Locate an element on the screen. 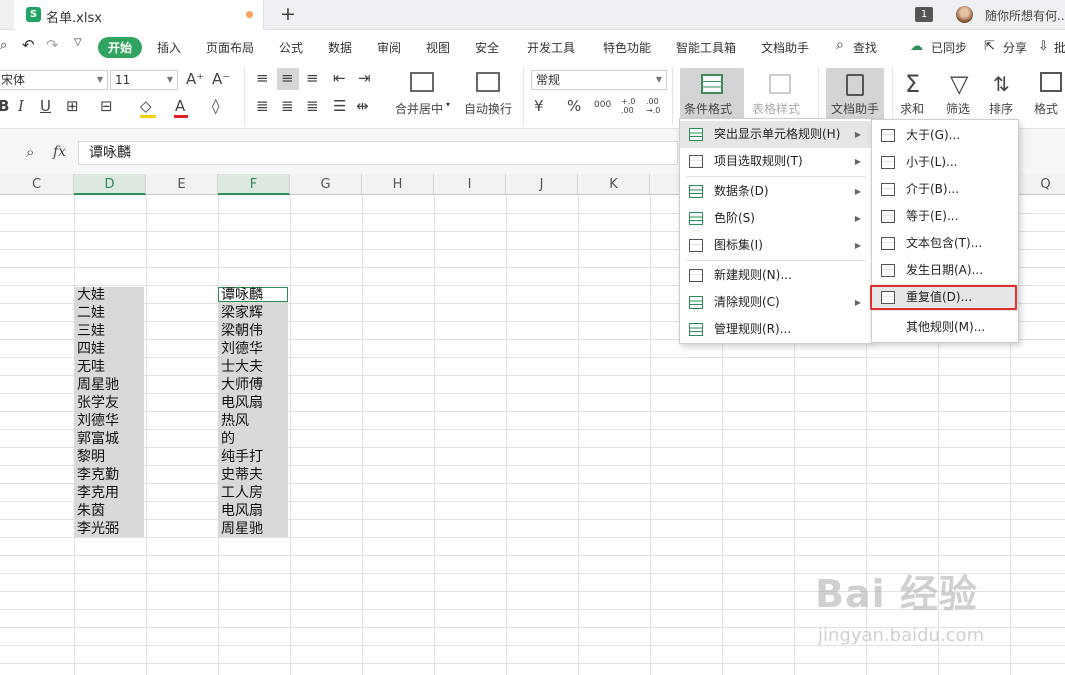  menu-item-data-bars: 数据条(D) ▶ is located at coordinates (775, 191).